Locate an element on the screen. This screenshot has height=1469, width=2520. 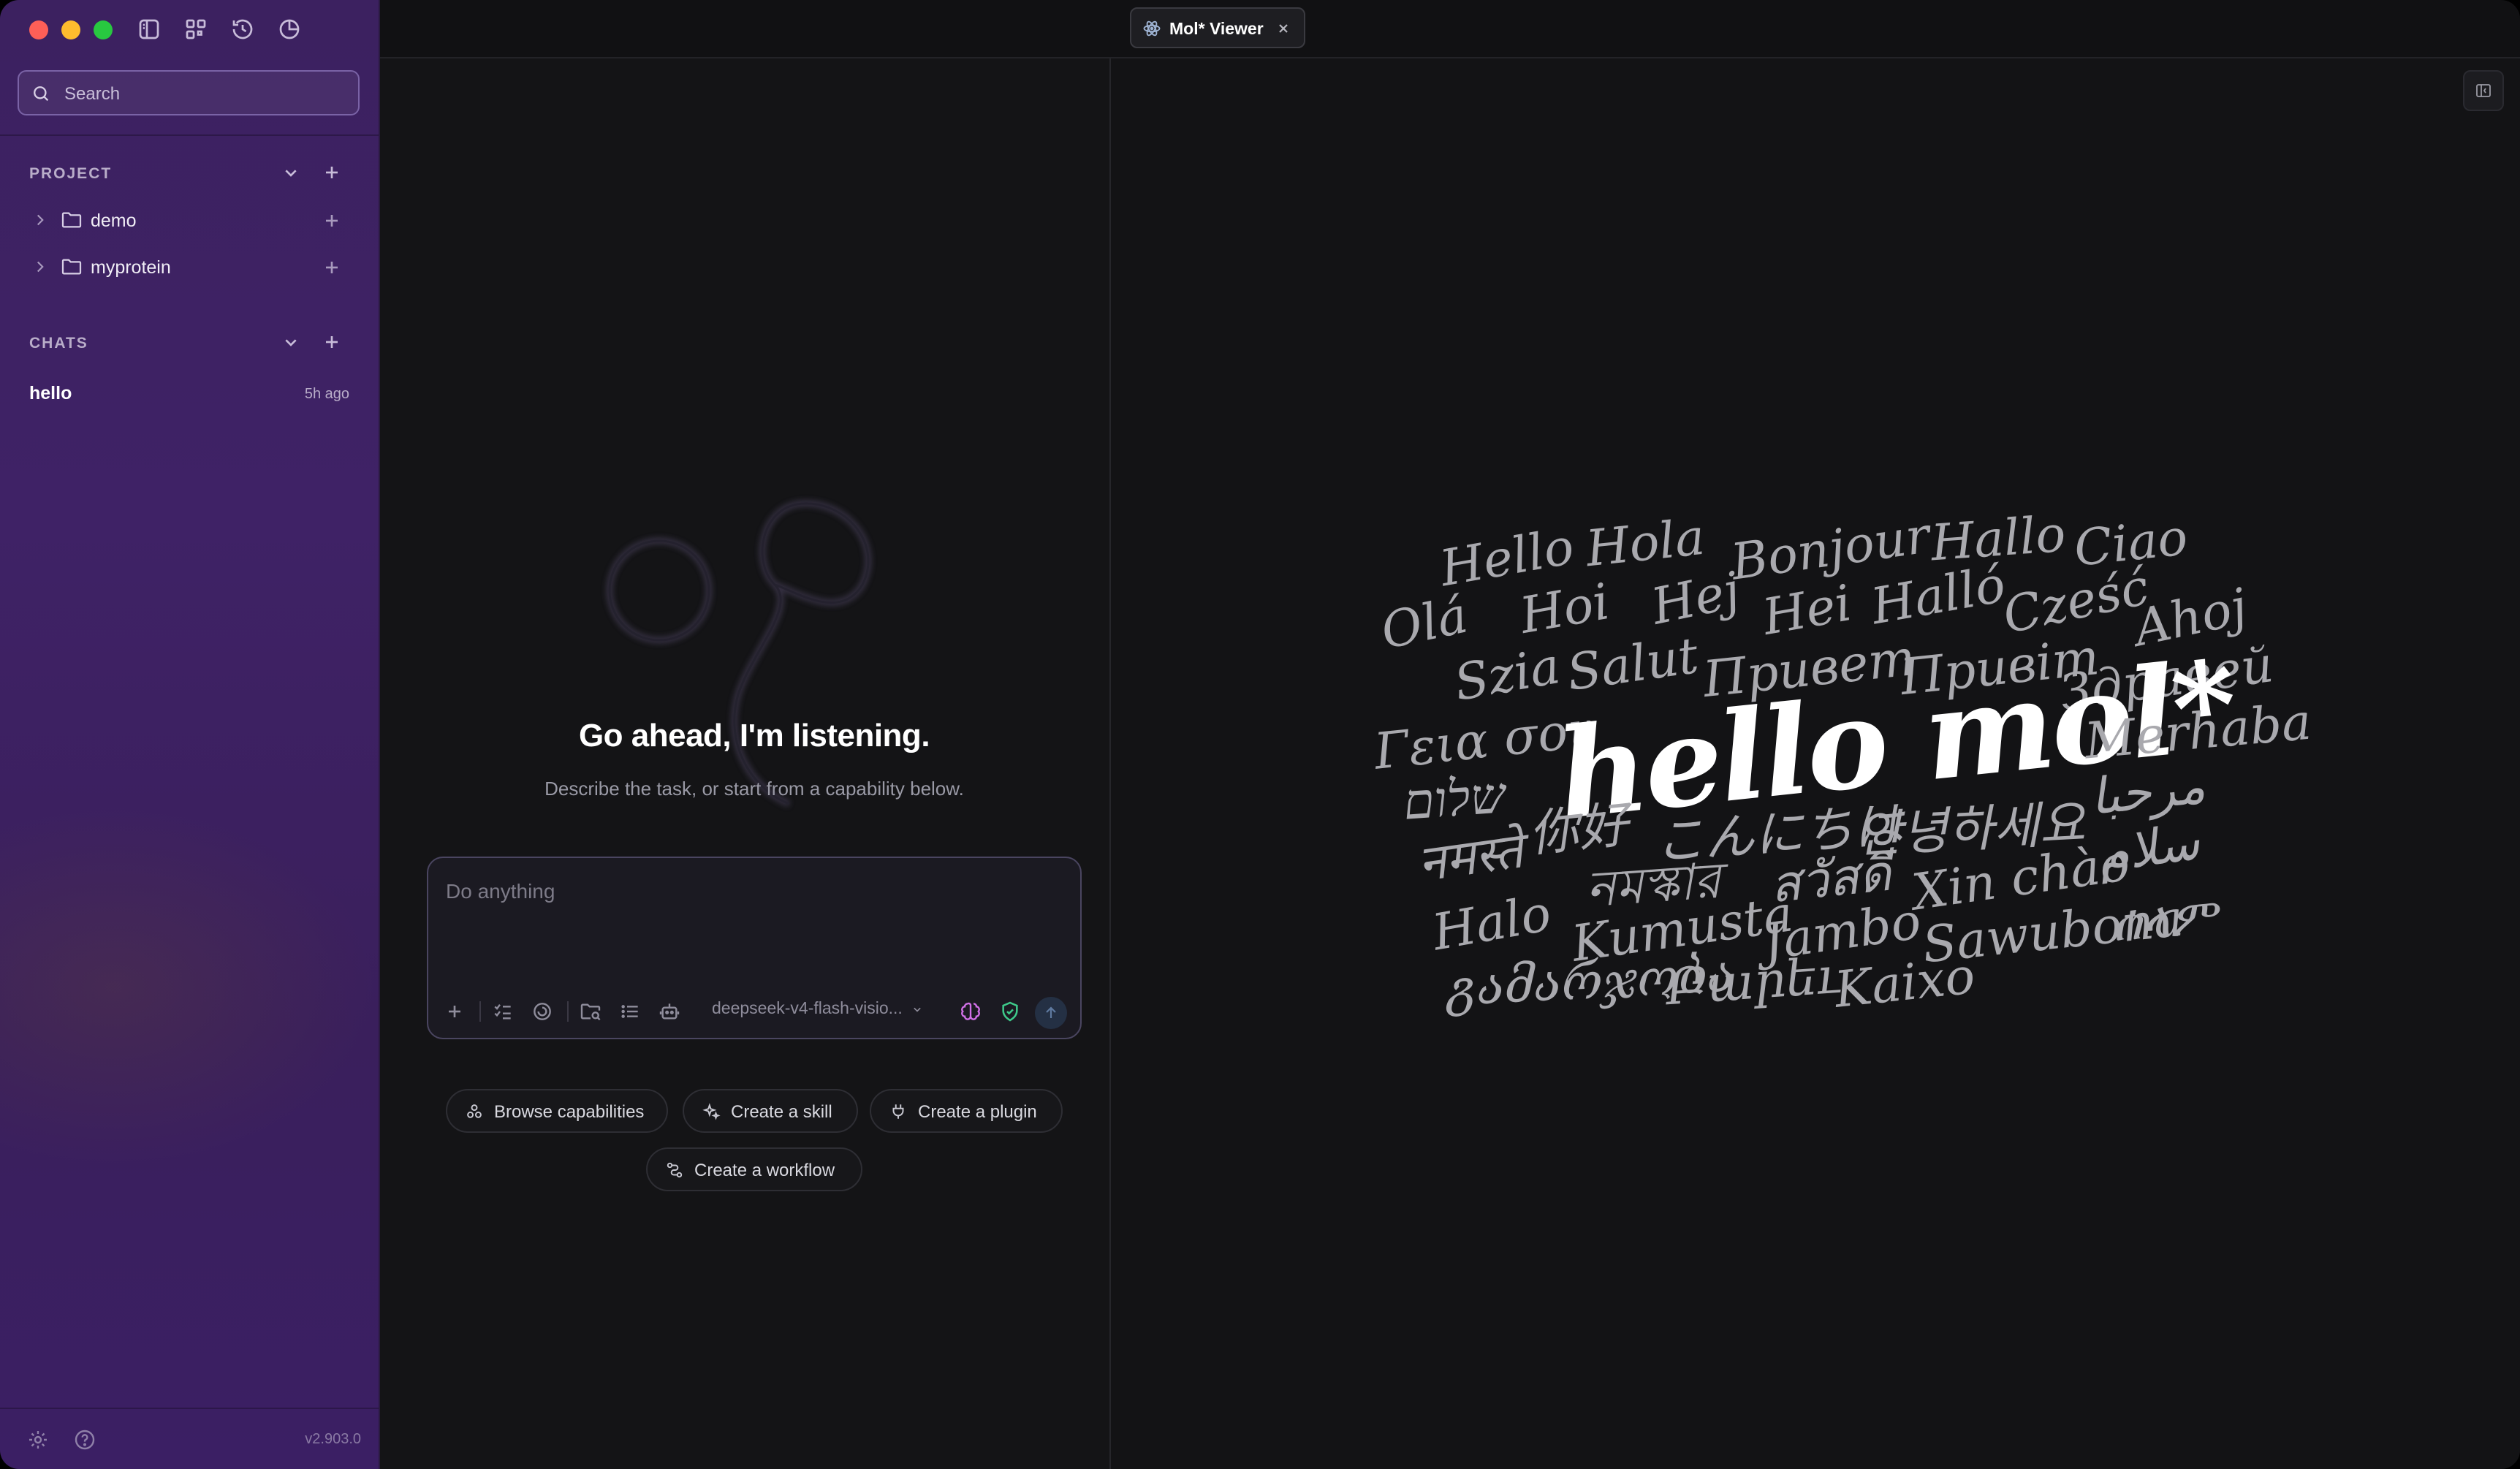
send-button is located at coordinates (1051, 1013).